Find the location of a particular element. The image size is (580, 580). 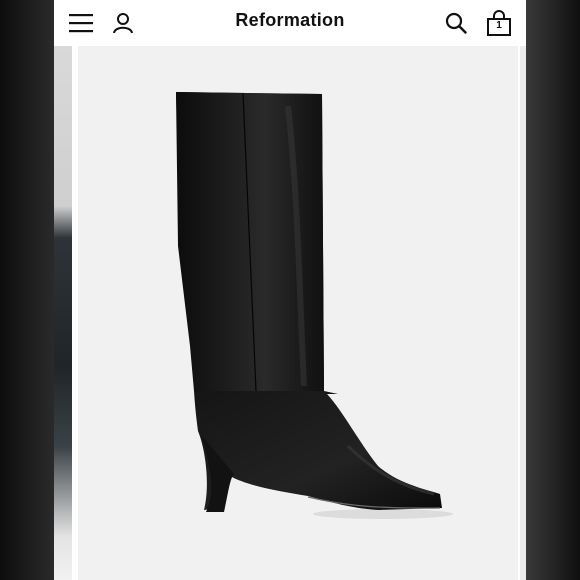

user-account-icon is located at coordinates (123, 23).